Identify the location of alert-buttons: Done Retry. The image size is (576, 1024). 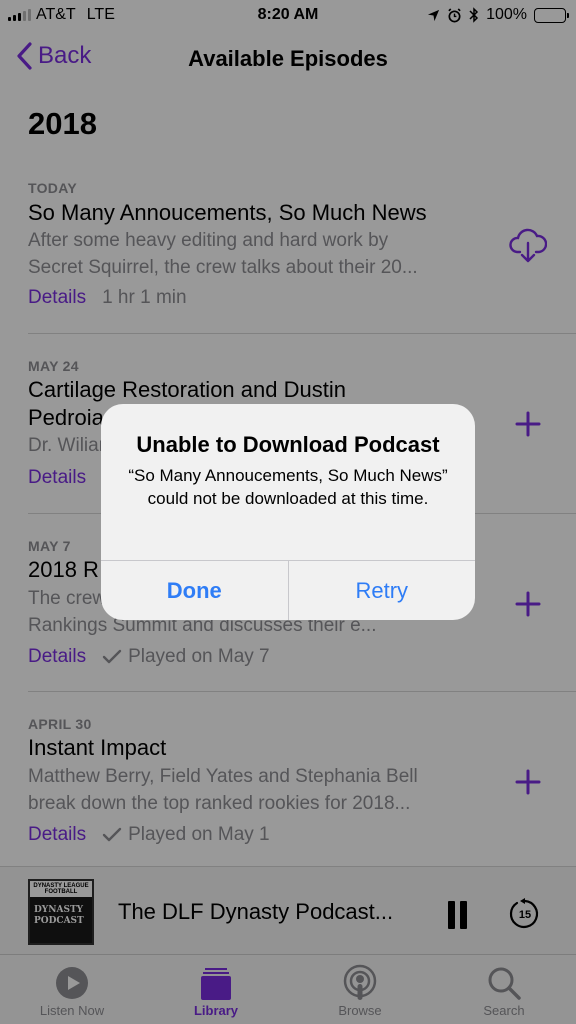
(288, 590).